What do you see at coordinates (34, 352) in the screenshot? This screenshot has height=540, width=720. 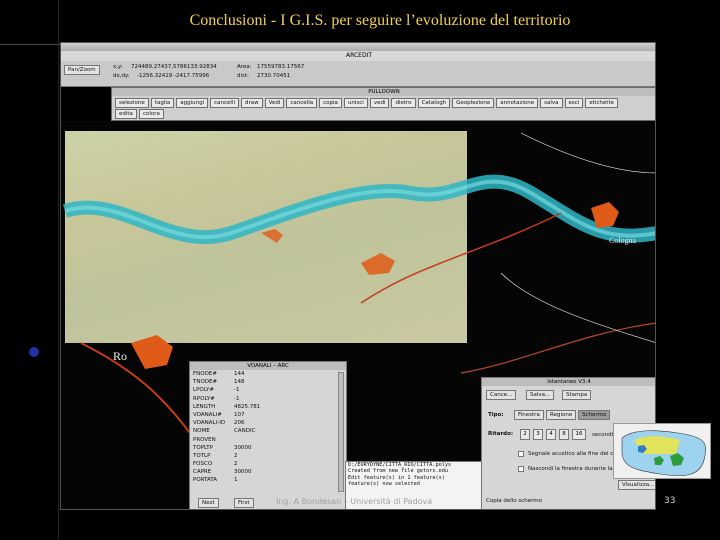 I see `slide-bullet-dot` at bounding box center [34, 352].